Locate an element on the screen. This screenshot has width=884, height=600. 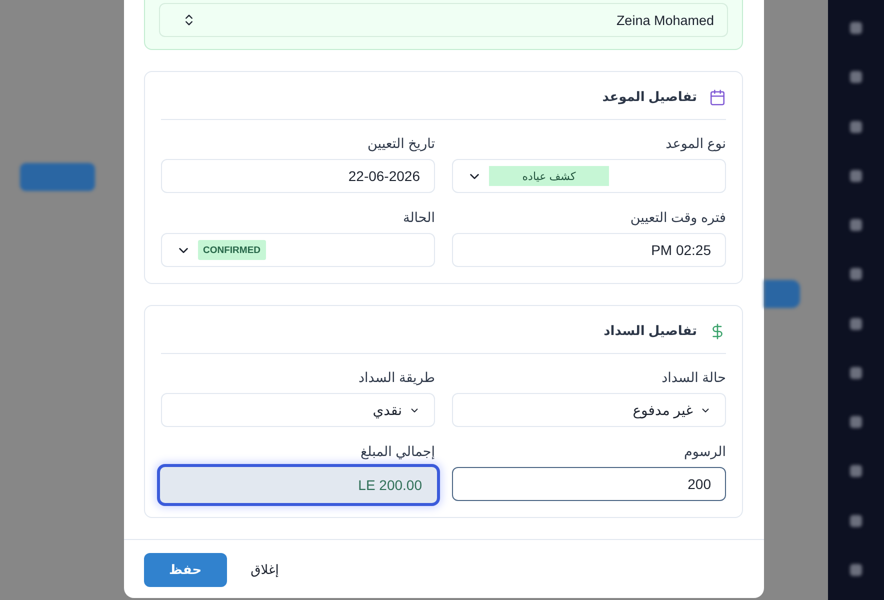
text-field: 200 is located at coordinates (589, 484).